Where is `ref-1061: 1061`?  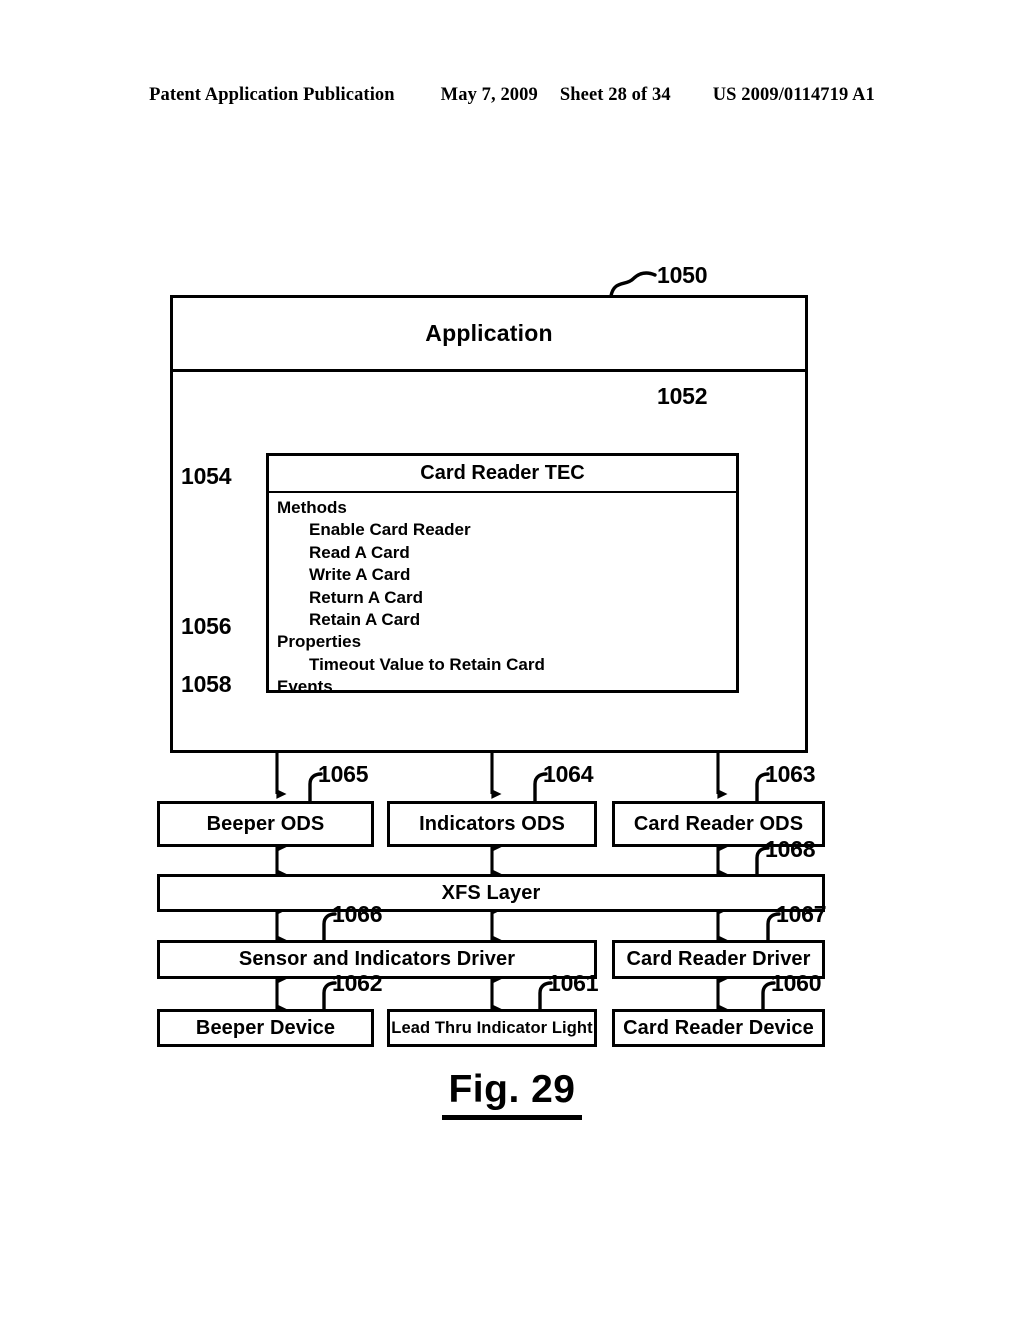 ref-1061: 1061 is located at coordinates (573, 983).